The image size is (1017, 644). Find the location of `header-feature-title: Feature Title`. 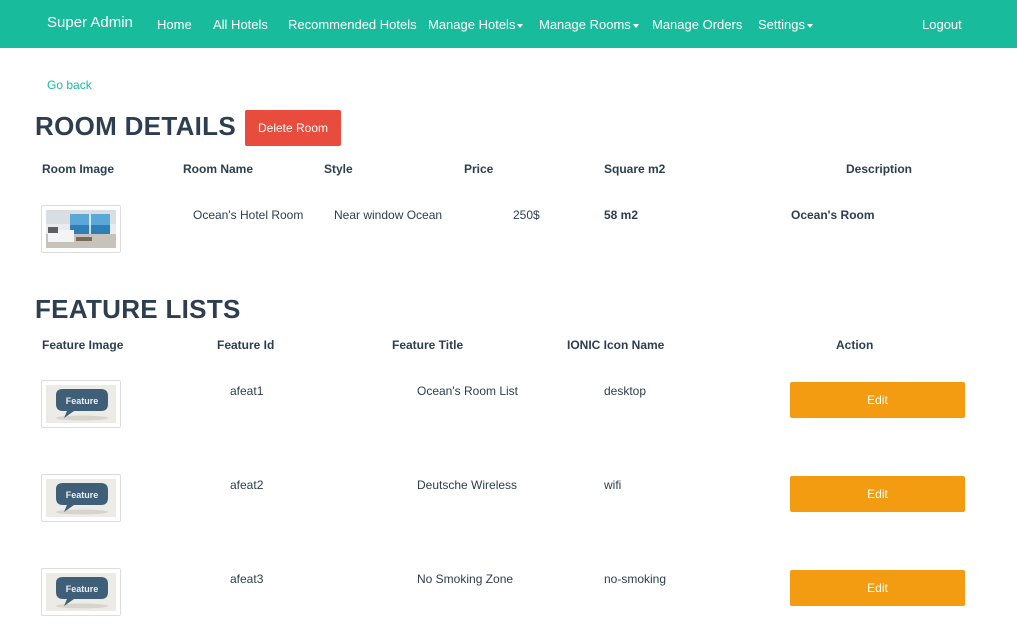

header-feature-title: Feature Title is located at coordinates (428, 345).